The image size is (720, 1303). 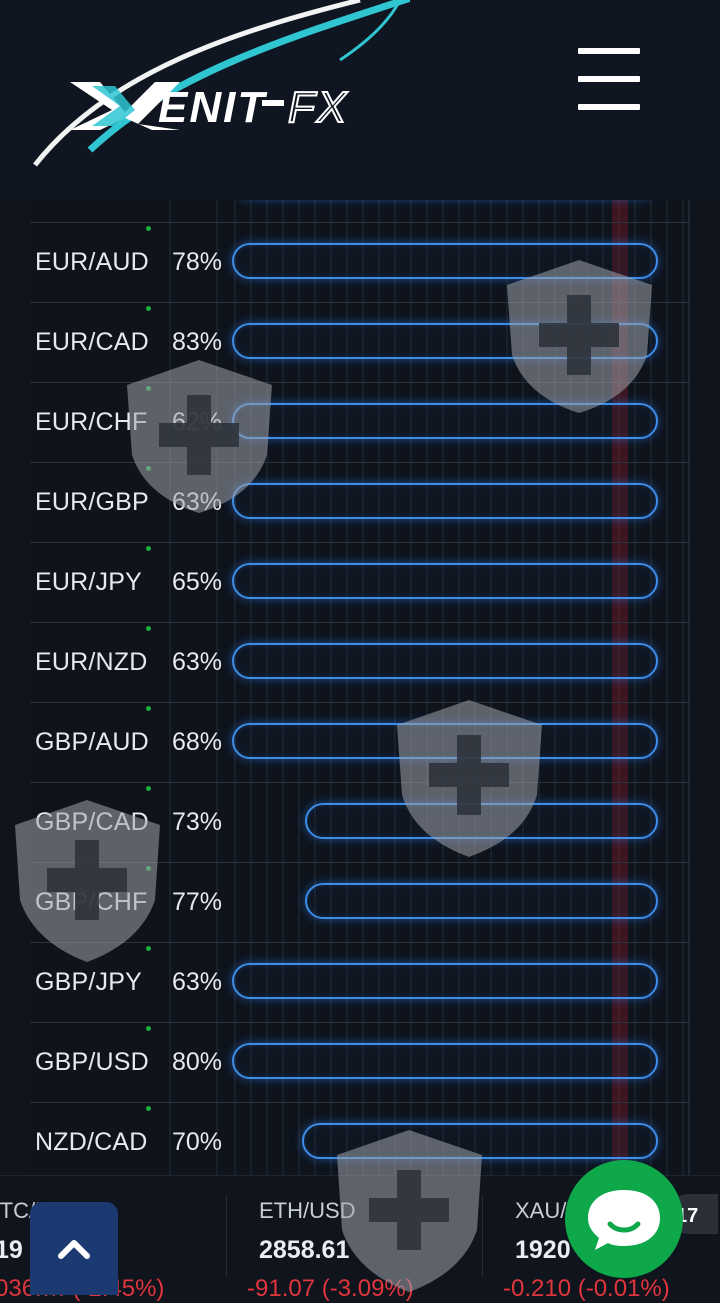 I want to click on pair-label: GBP/CAD, so click(x=92, y=822).